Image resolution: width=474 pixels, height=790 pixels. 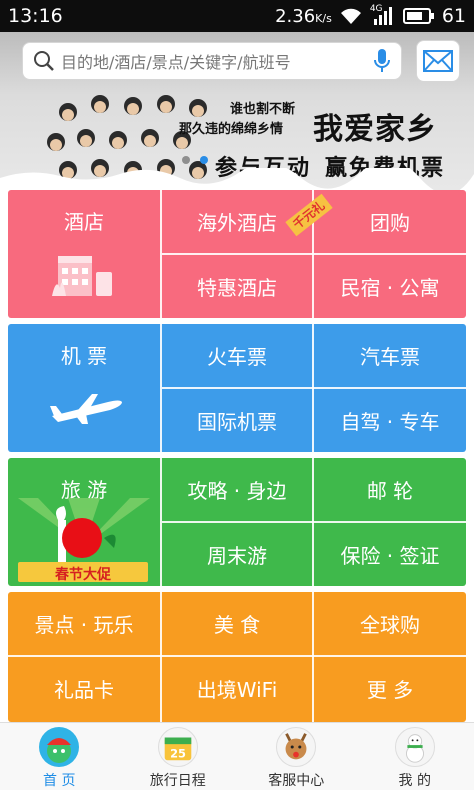 I want to click on message-button, so click(x=438, y=61).